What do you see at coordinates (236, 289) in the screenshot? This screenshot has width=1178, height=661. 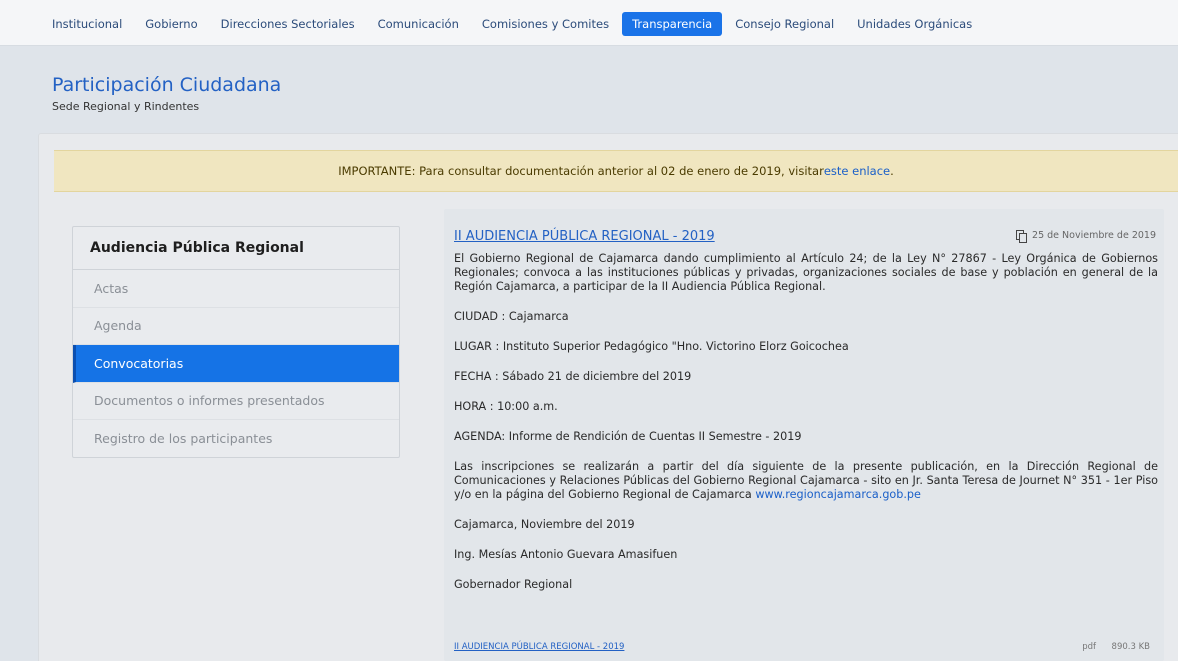 I see `sidebar-item-actas: Actas` at bounding box center [236, 289].